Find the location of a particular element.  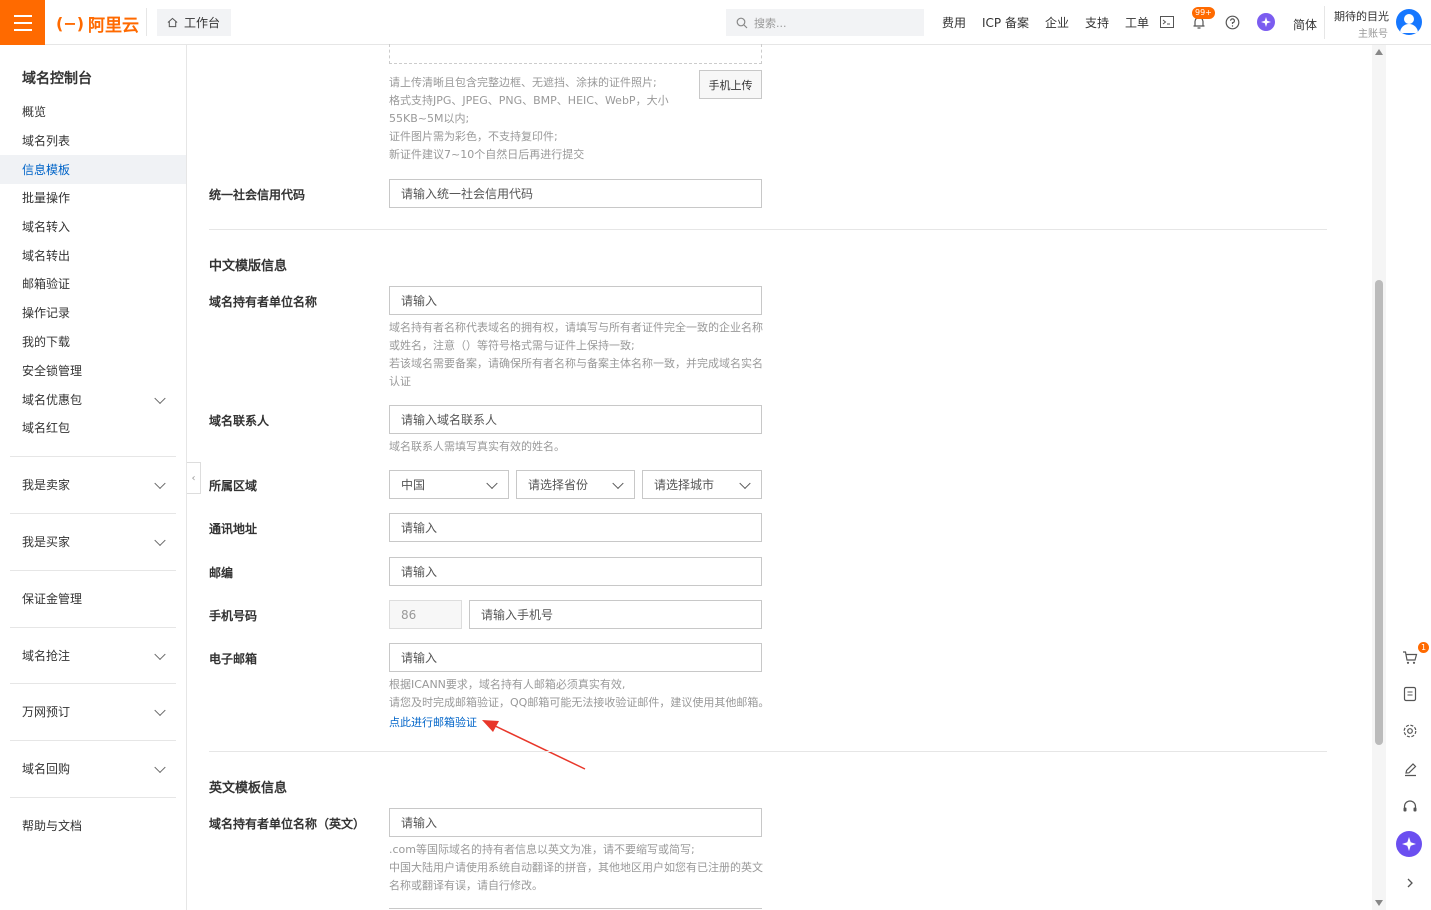

nav-billing: 费用 is located at coordinates (954, 22).